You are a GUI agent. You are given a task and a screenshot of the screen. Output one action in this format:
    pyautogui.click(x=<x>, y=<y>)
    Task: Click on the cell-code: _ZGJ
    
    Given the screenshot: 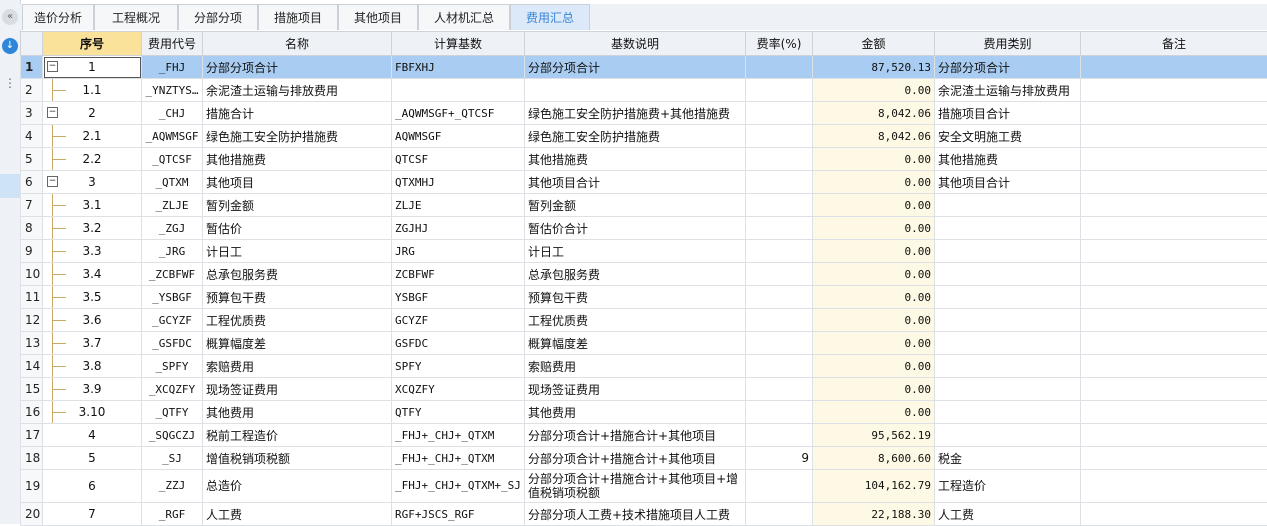 What is the action you would take?
    pyautogui.click(x=172, y=228)
    